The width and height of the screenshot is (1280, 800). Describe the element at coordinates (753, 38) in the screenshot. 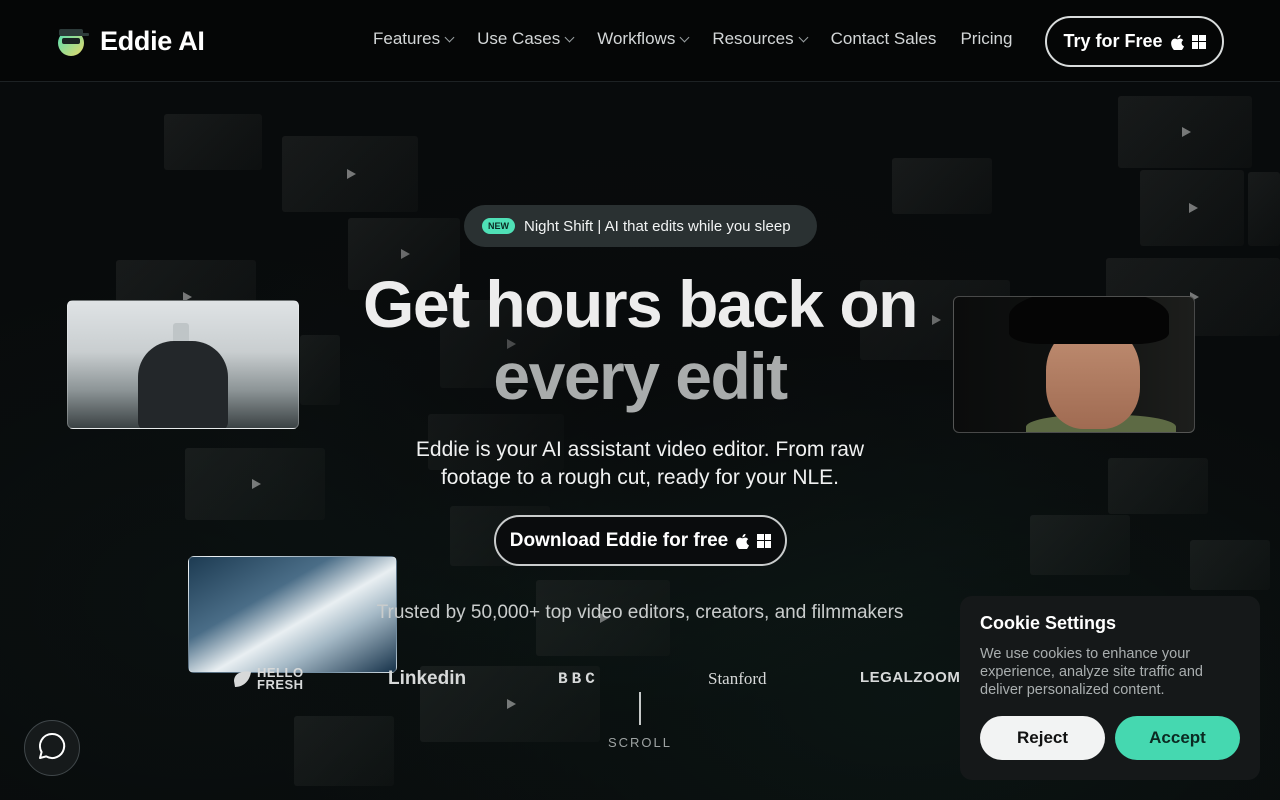

I see `nav-resources-label: Resources` at that location.